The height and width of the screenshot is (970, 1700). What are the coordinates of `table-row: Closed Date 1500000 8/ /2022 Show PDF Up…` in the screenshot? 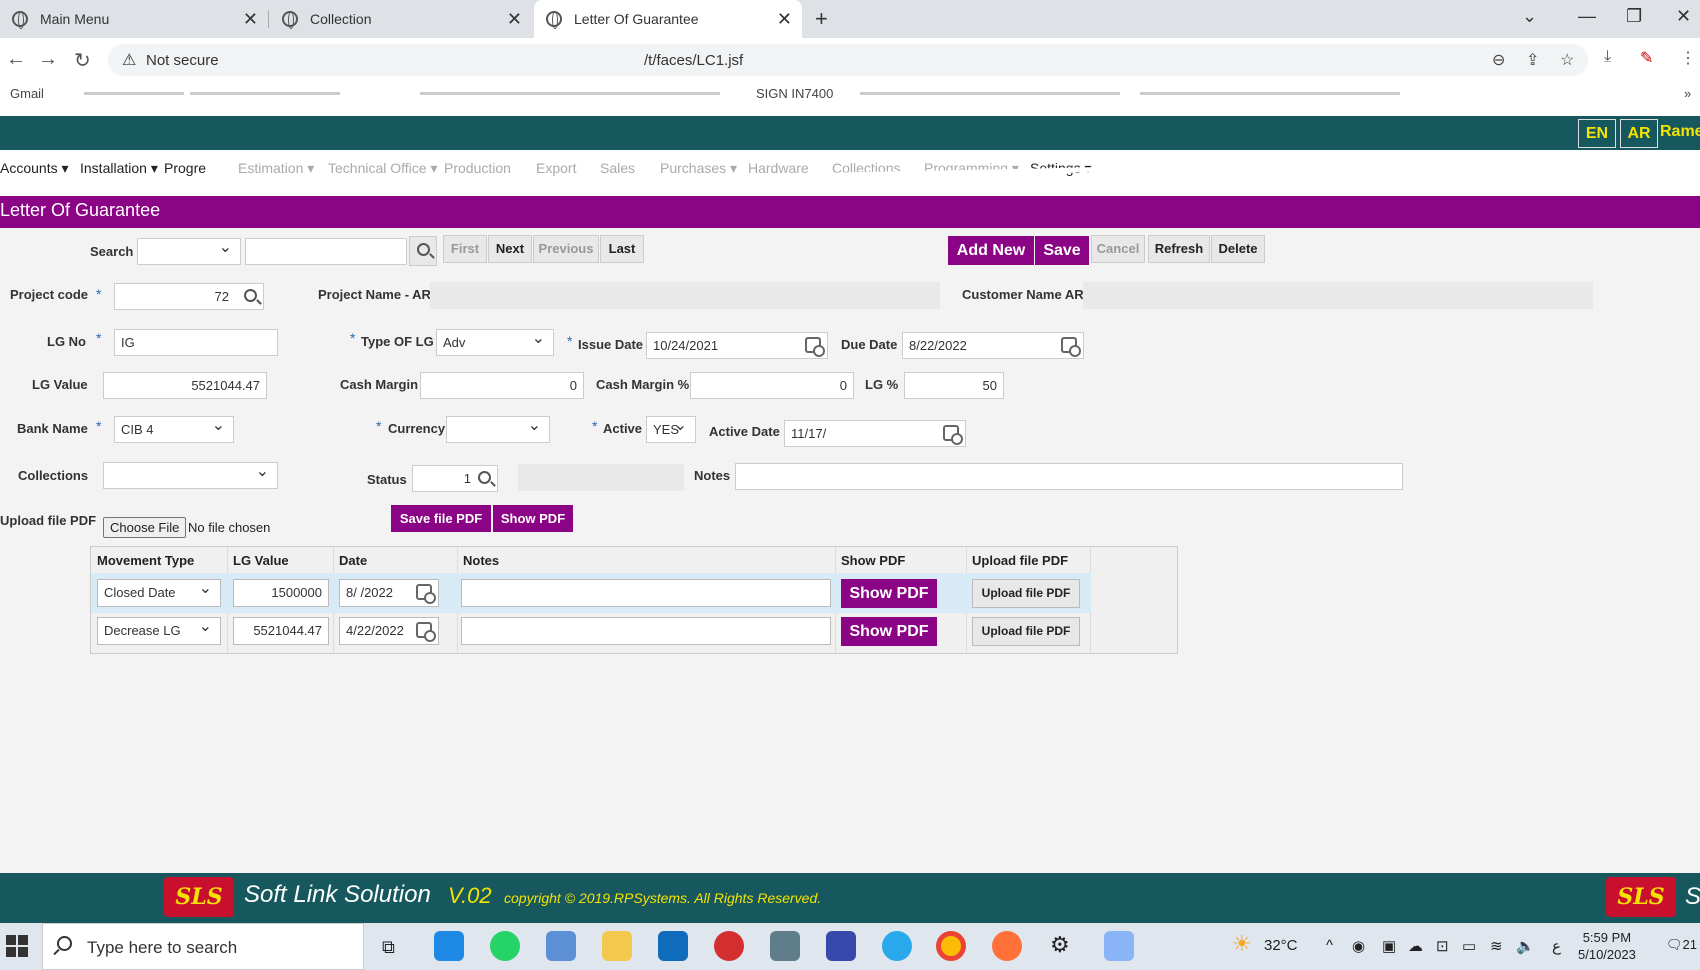 It's located at (591, 593).